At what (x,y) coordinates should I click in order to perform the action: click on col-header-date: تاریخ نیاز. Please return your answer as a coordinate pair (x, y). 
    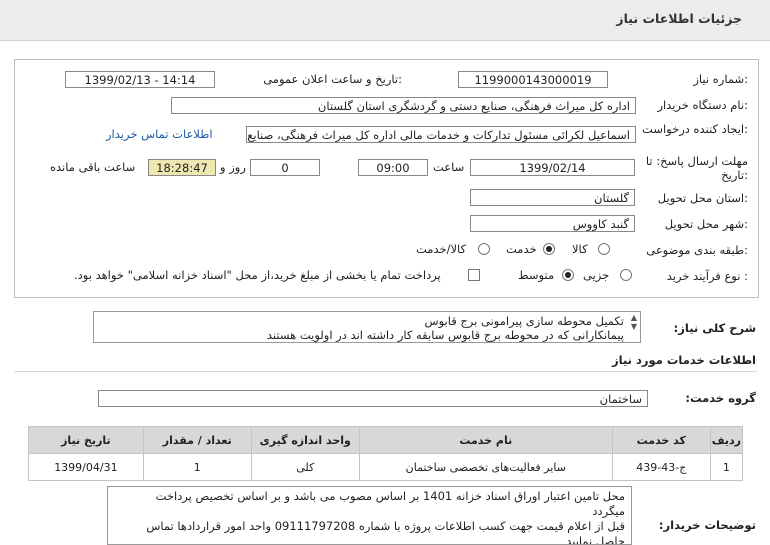
    Looking at the image, I should click on (86, 440).